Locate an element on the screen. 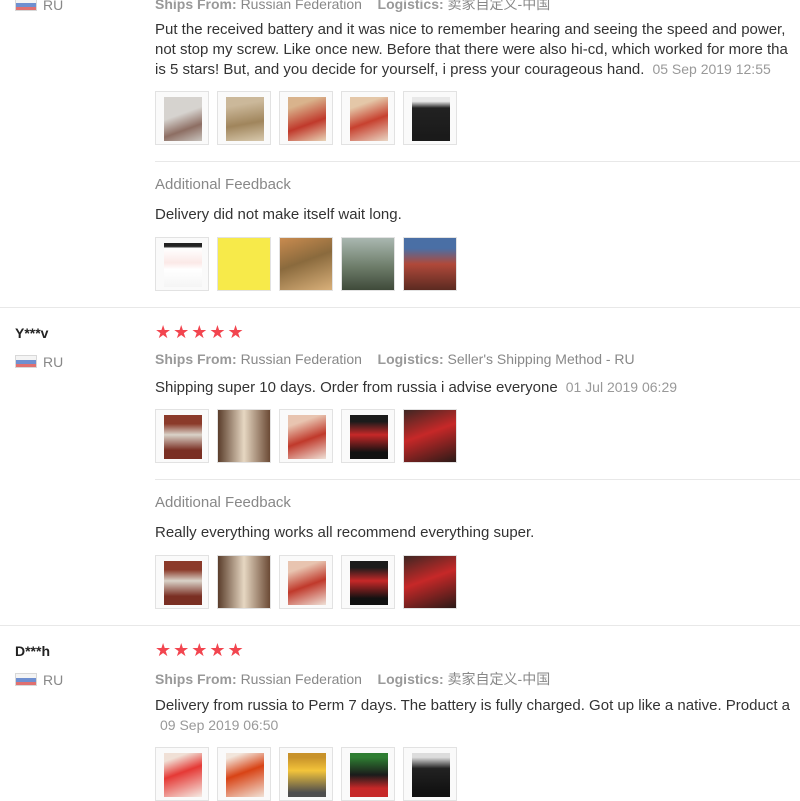 The width and height of the screenshot is (800, 801). review-date: 09 Sep 2019 06:50 is located at coordinates (219, 725).